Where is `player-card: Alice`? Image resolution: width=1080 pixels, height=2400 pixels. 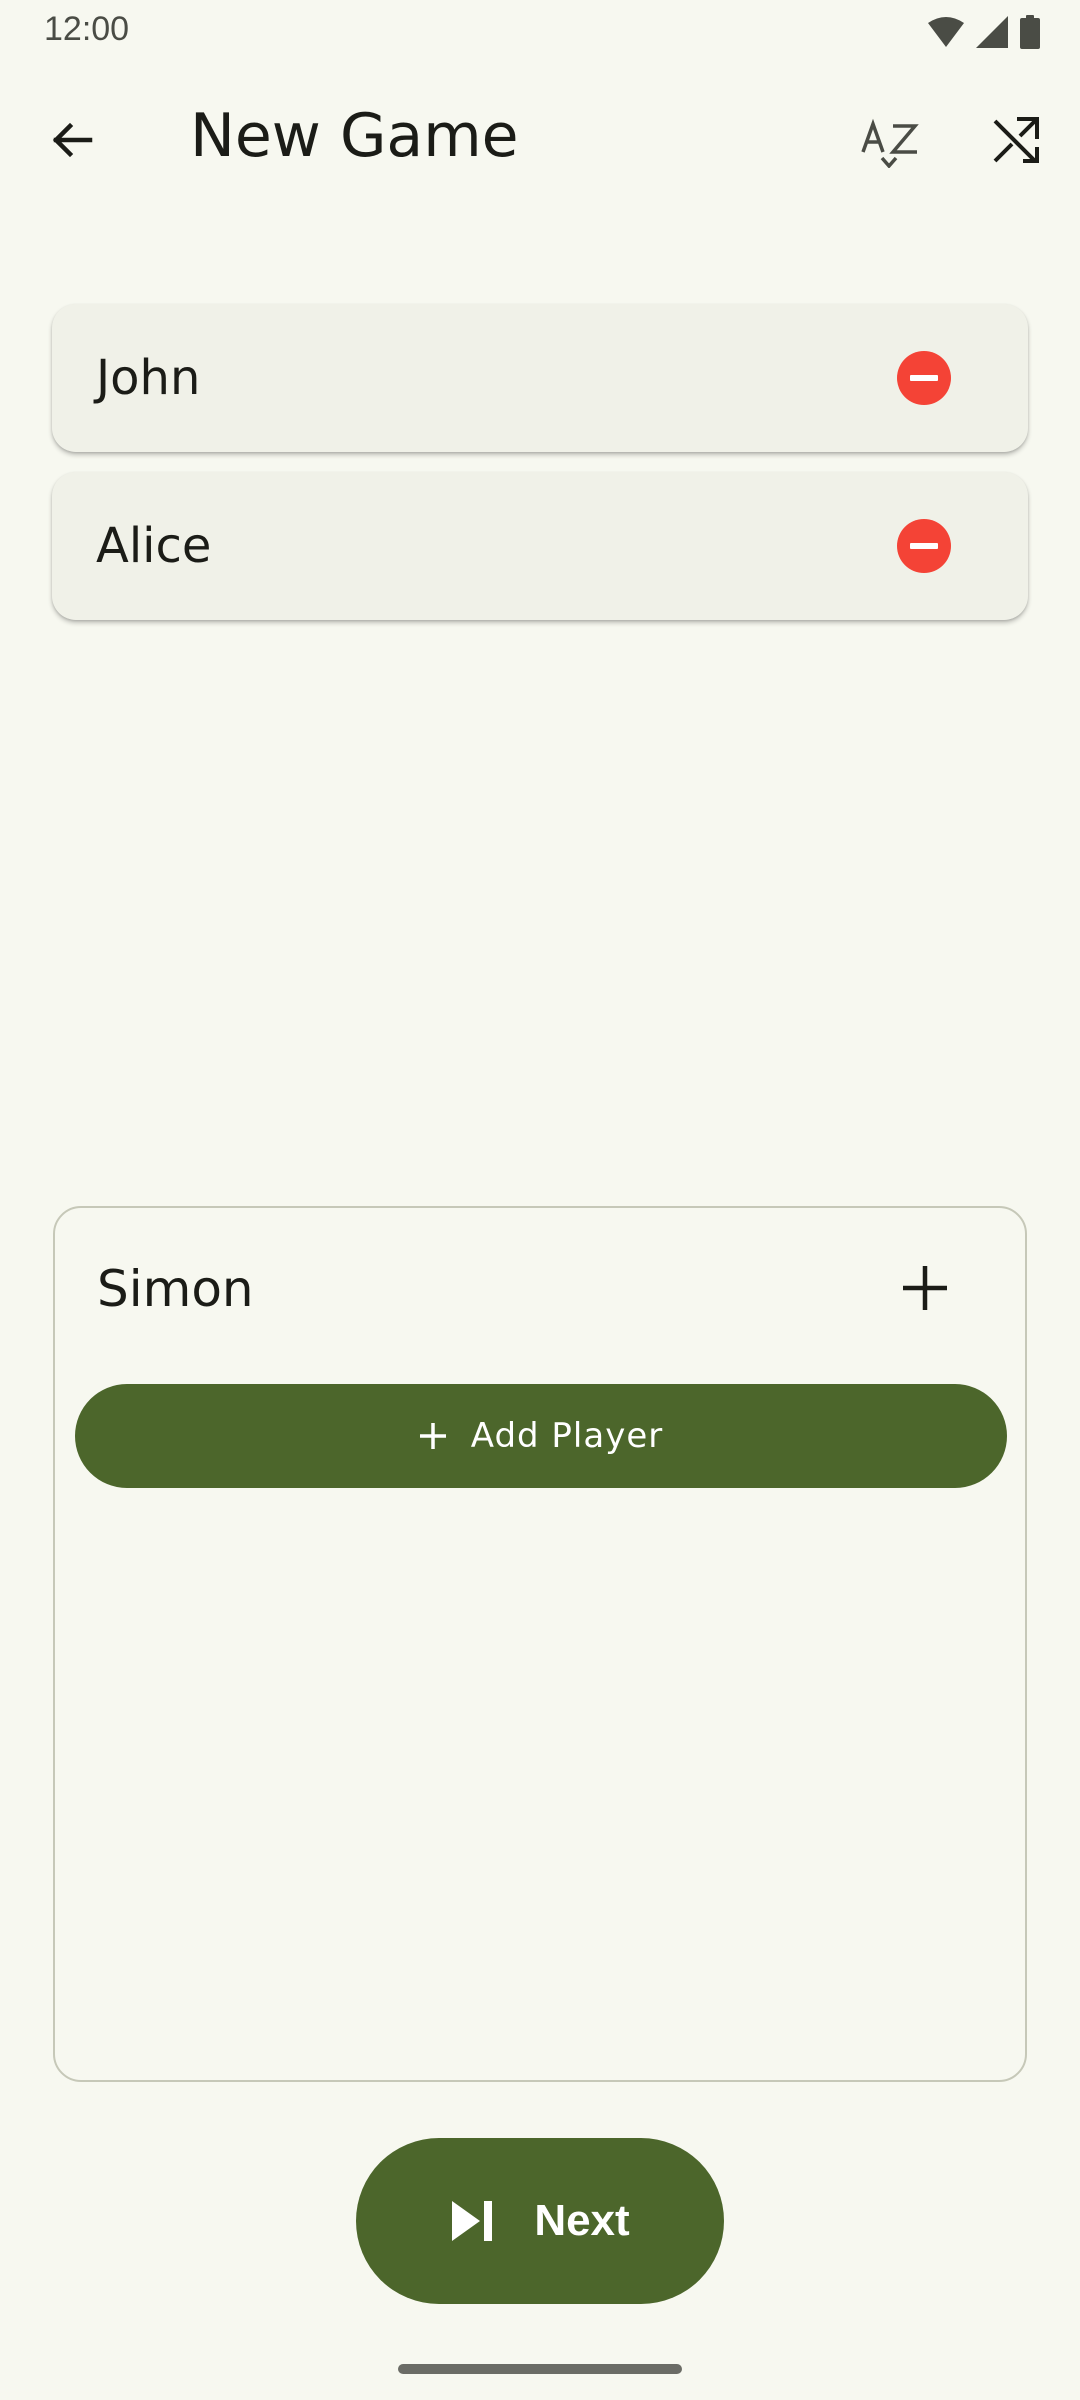
player-card: Alice is located at coordinates (540, 546).